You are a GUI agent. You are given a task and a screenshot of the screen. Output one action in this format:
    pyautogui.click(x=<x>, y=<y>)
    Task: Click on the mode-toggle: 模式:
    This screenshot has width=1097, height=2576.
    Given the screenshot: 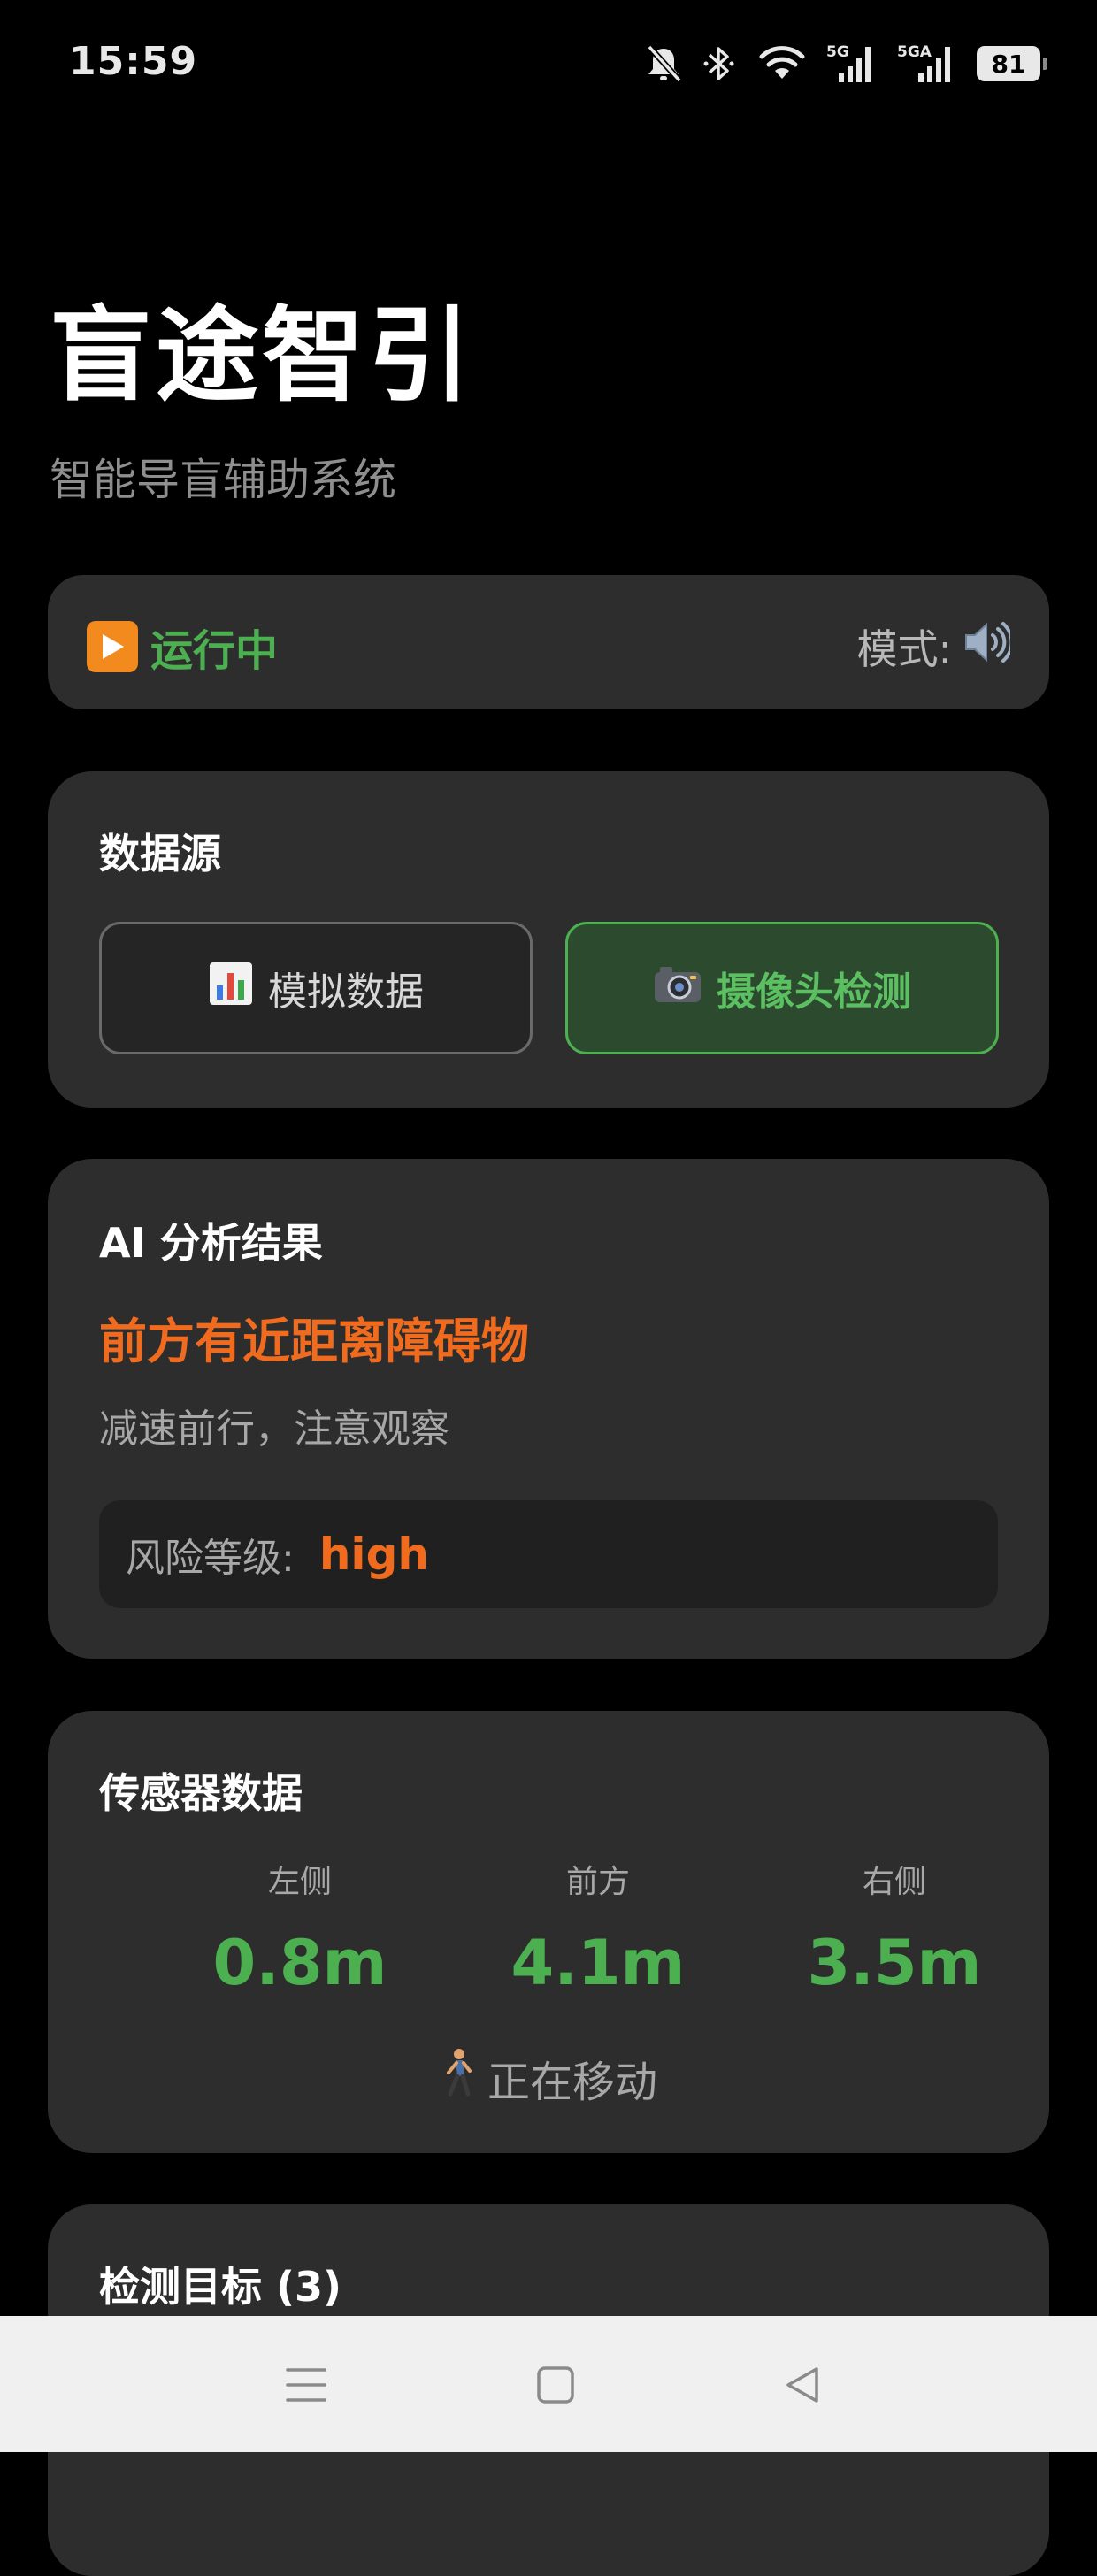 What is the action you would take?
    pyautogui.click(x=935, y=646)
    